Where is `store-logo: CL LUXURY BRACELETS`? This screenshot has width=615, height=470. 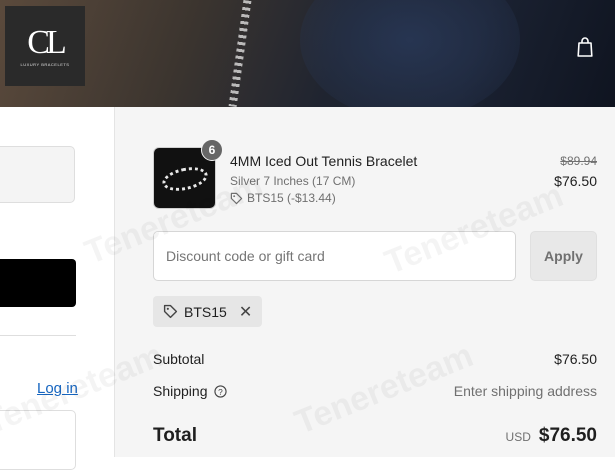 store-logo: CL LUXURY BRACELETS is located at coordinates (45, 46).